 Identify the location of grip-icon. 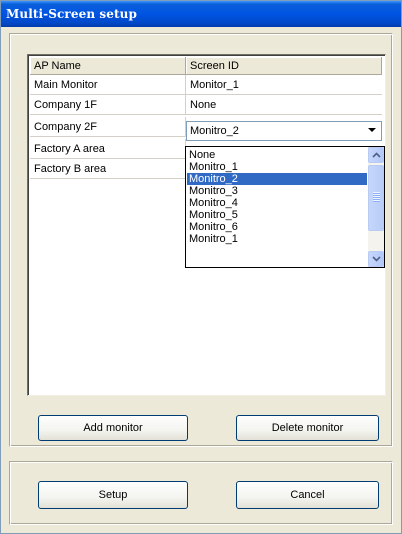
(376, 197).